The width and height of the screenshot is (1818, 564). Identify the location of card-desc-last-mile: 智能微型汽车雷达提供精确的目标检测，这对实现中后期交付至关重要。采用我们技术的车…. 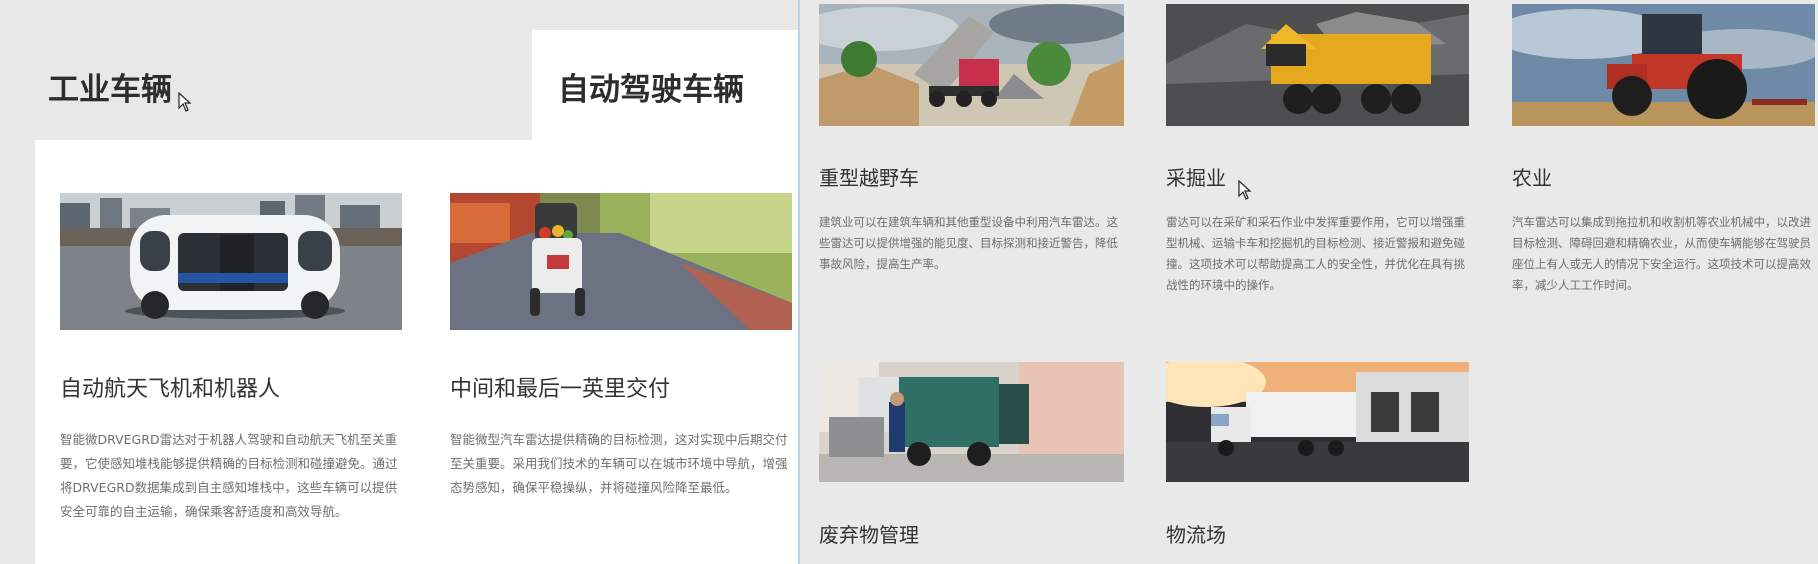
(619, 463).